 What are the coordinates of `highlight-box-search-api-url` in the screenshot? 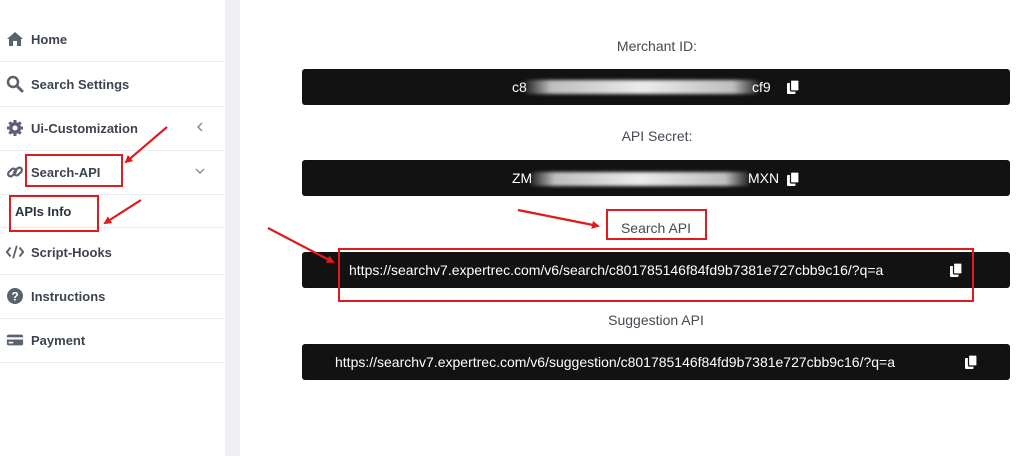 It's located at (656, 275).